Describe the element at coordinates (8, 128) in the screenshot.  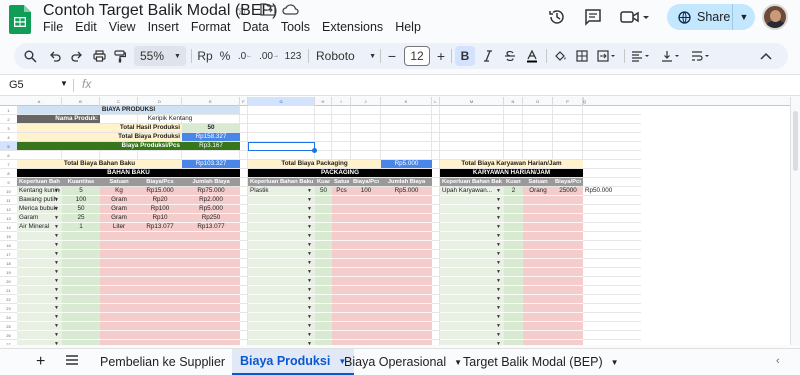
I see `row-header-3: 3` at that location.